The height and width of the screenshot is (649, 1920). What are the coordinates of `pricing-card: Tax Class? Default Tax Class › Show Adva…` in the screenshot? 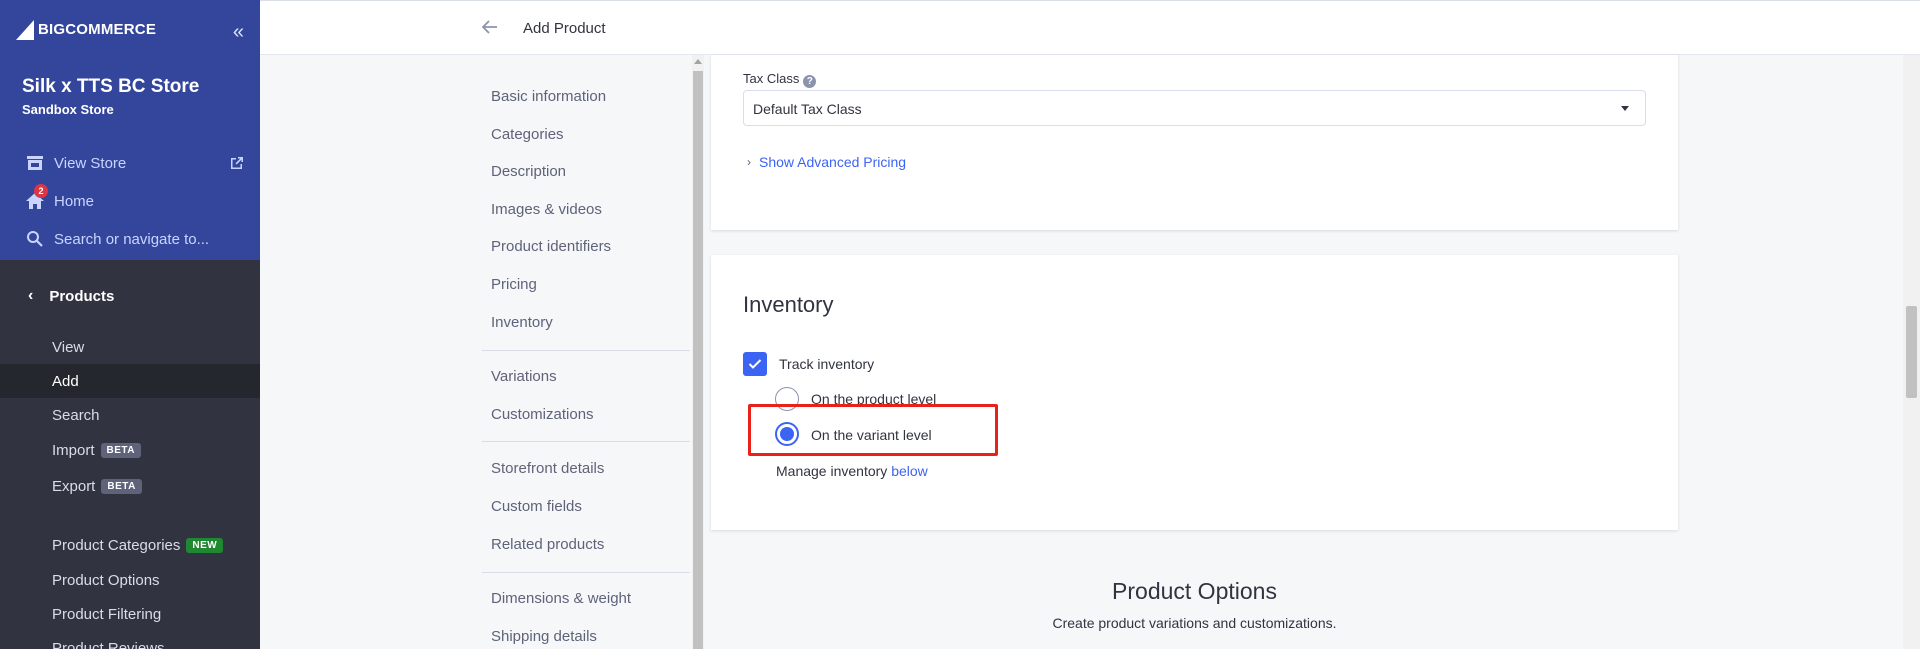 It's located at (1194, 142).